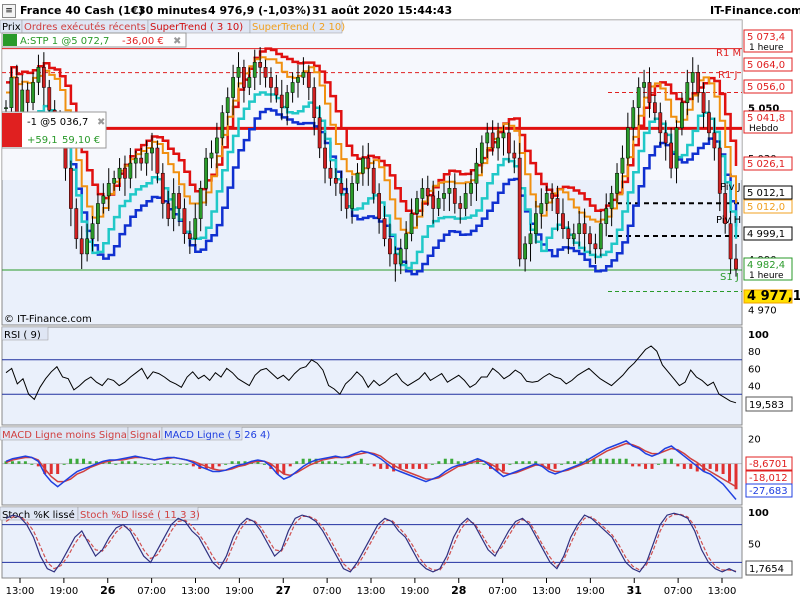 The width and height of the screenshot is (800, 600). What do you see at coordinates (172, 10) in the screenshot?
I see `timeframe-label: 30 minutes` at bounding box center [172, 10].